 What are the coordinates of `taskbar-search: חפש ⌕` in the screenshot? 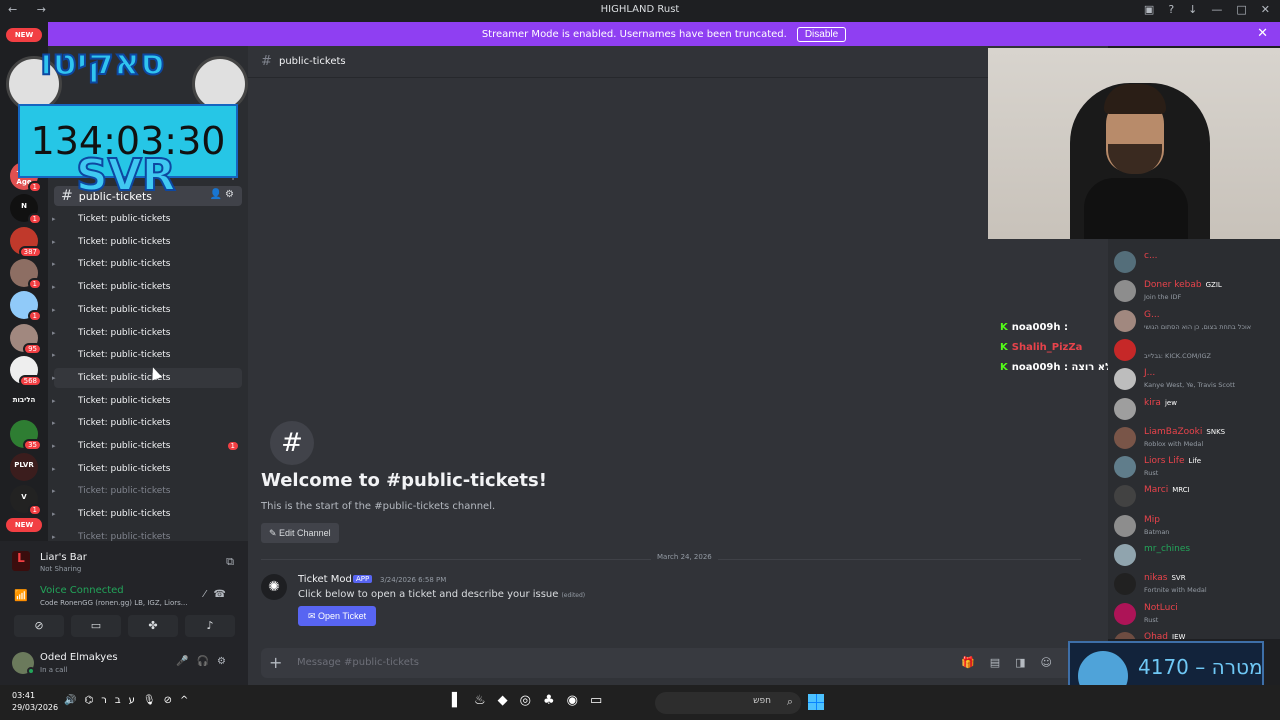 It's located at (728, 703).